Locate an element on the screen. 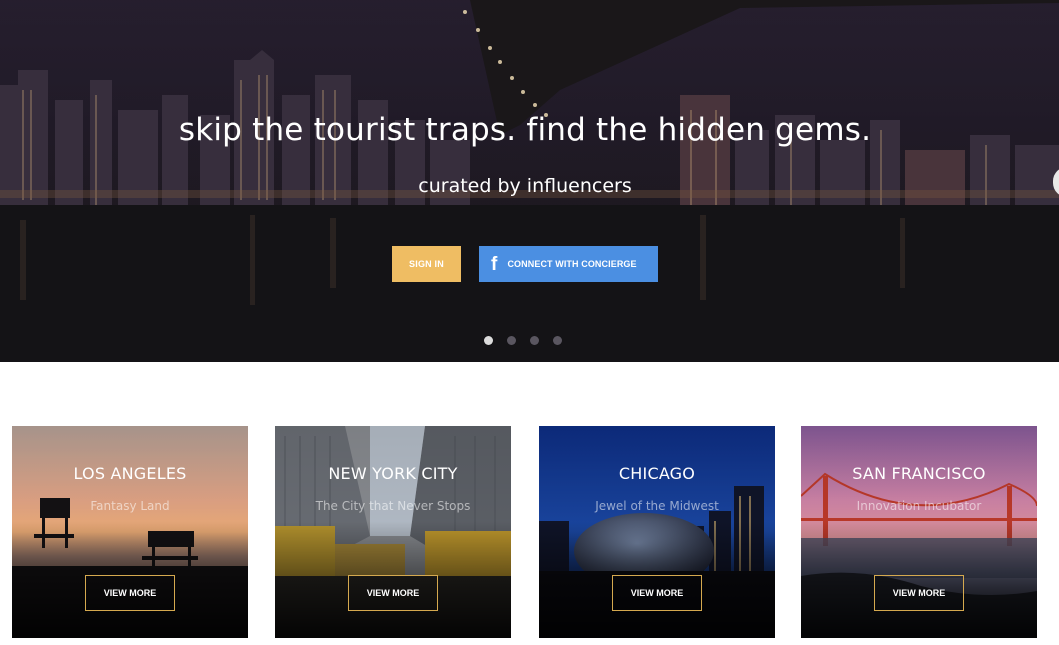  sign-in-button: SIGN IN is located at coordinates (426, 264).